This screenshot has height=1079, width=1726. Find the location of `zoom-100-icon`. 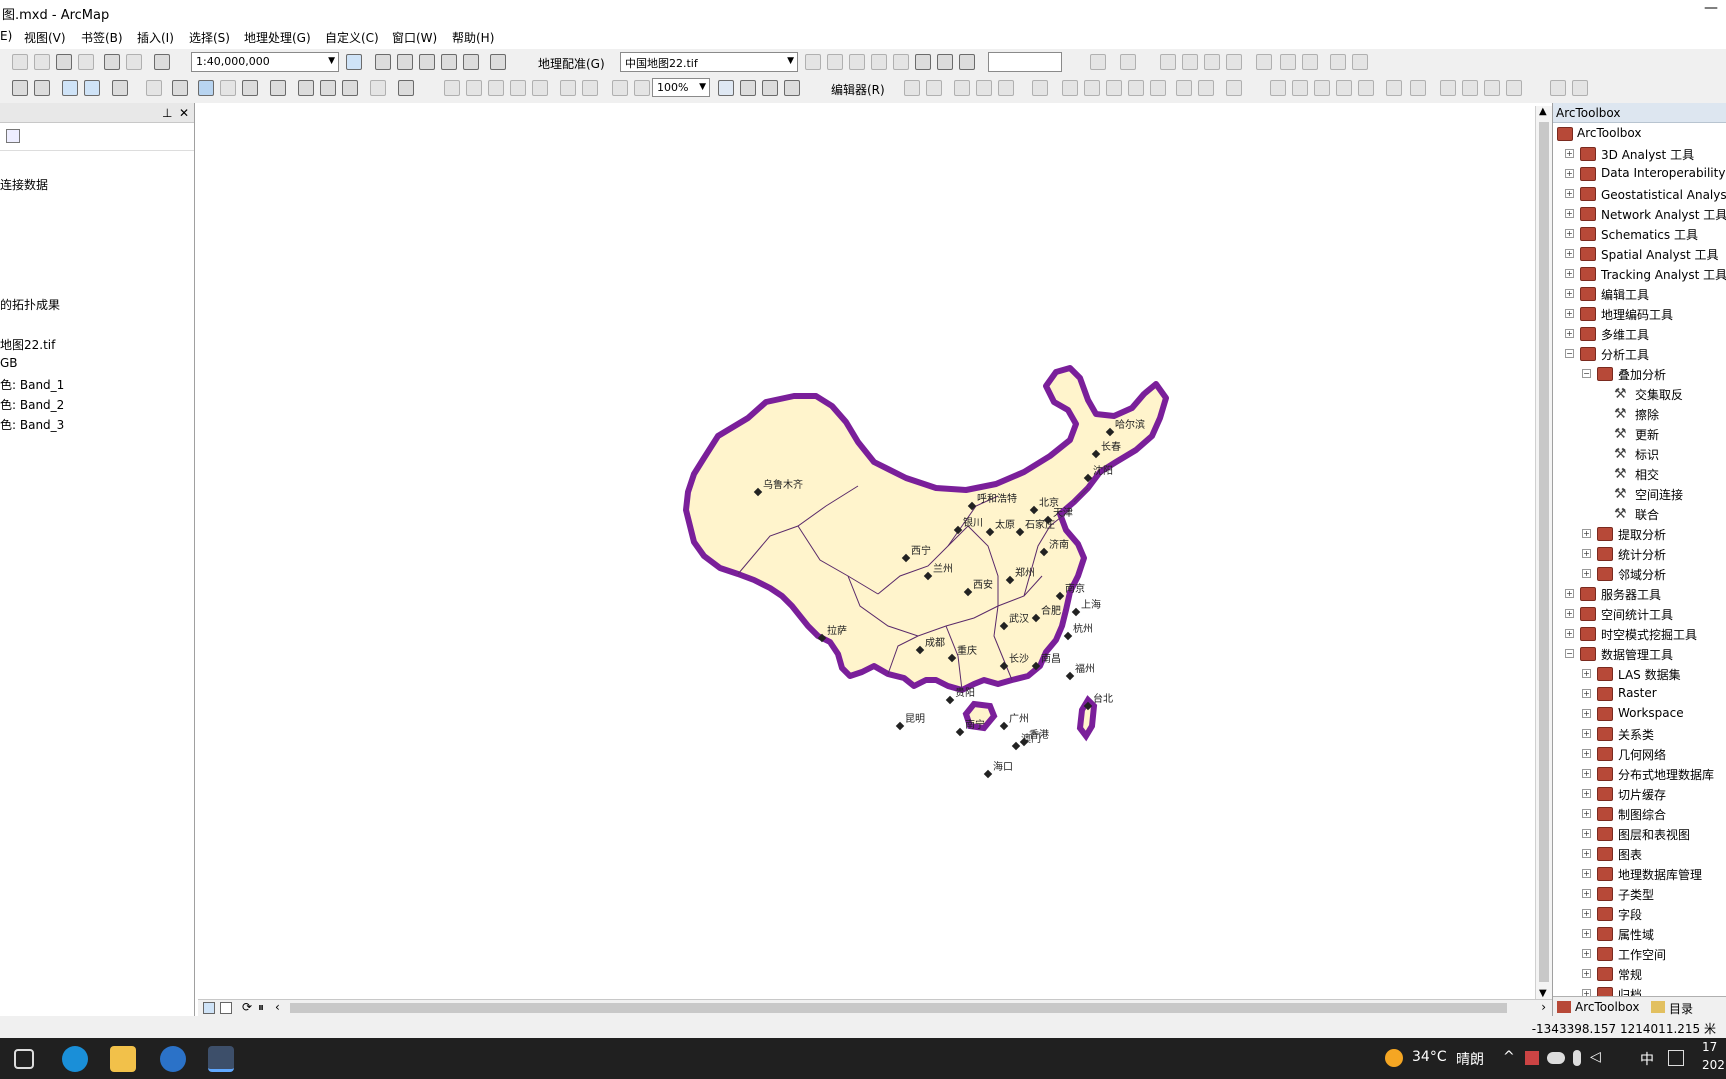

zoom-100-icon is located at coordinates (540, 88).